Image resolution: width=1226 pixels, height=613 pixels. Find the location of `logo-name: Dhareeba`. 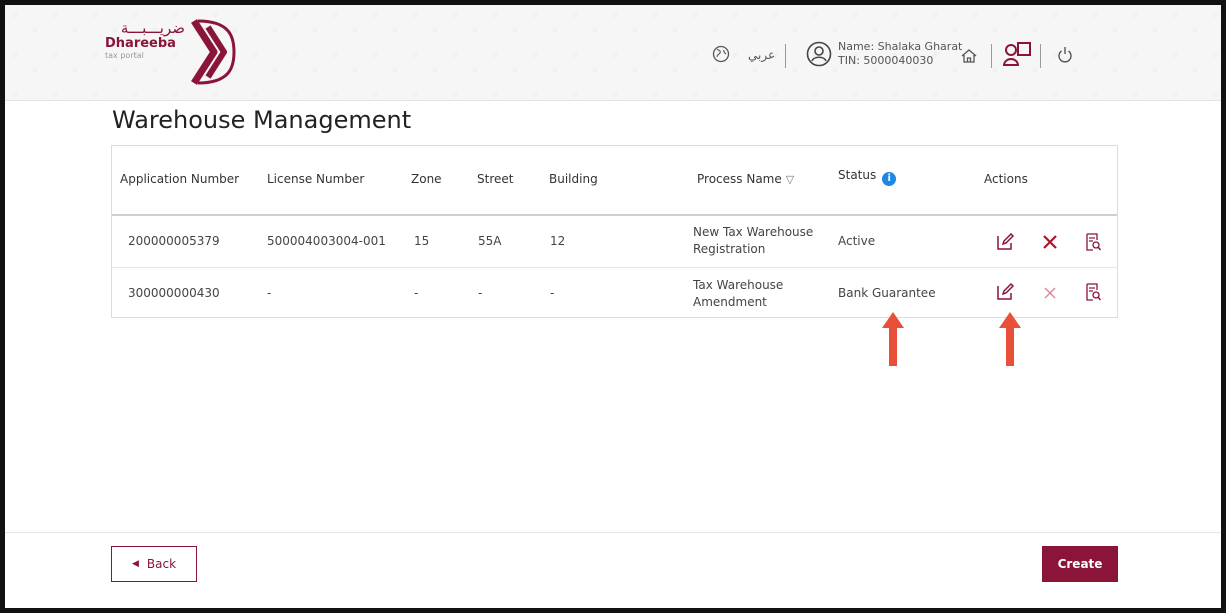

logo-name: Dhareeba is located at coordinates (140, 43).